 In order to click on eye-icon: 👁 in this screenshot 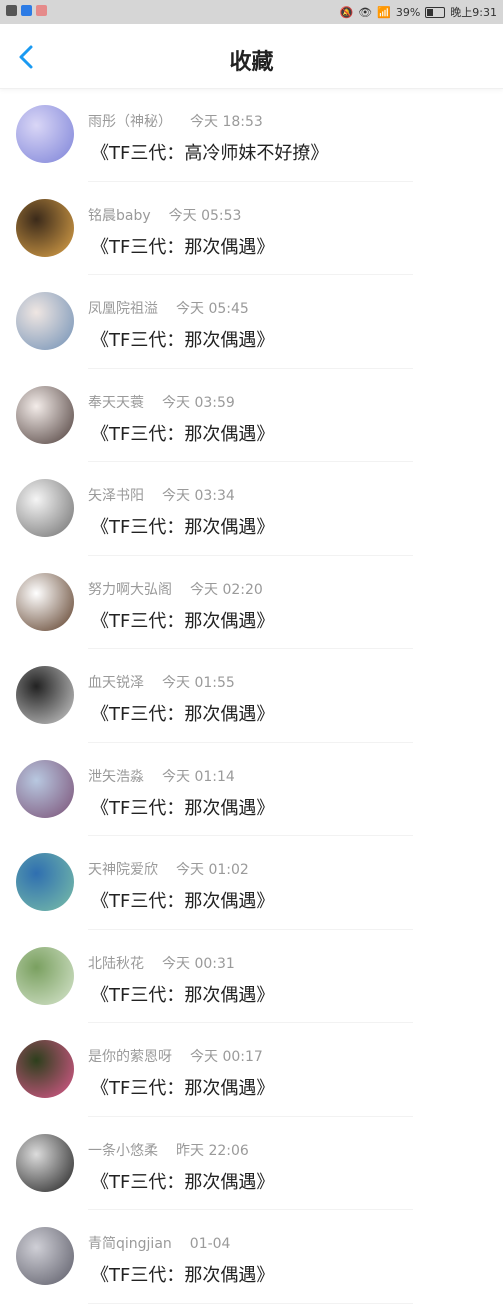, I will do `click(365, 12)`.